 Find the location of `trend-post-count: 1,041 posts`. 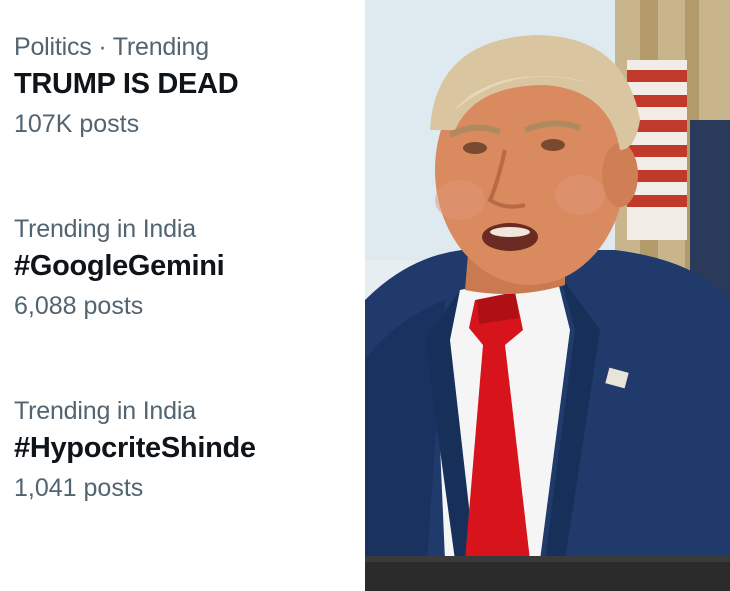

trend-post-count: 1,041 posts is located at coordinates (79, 488).